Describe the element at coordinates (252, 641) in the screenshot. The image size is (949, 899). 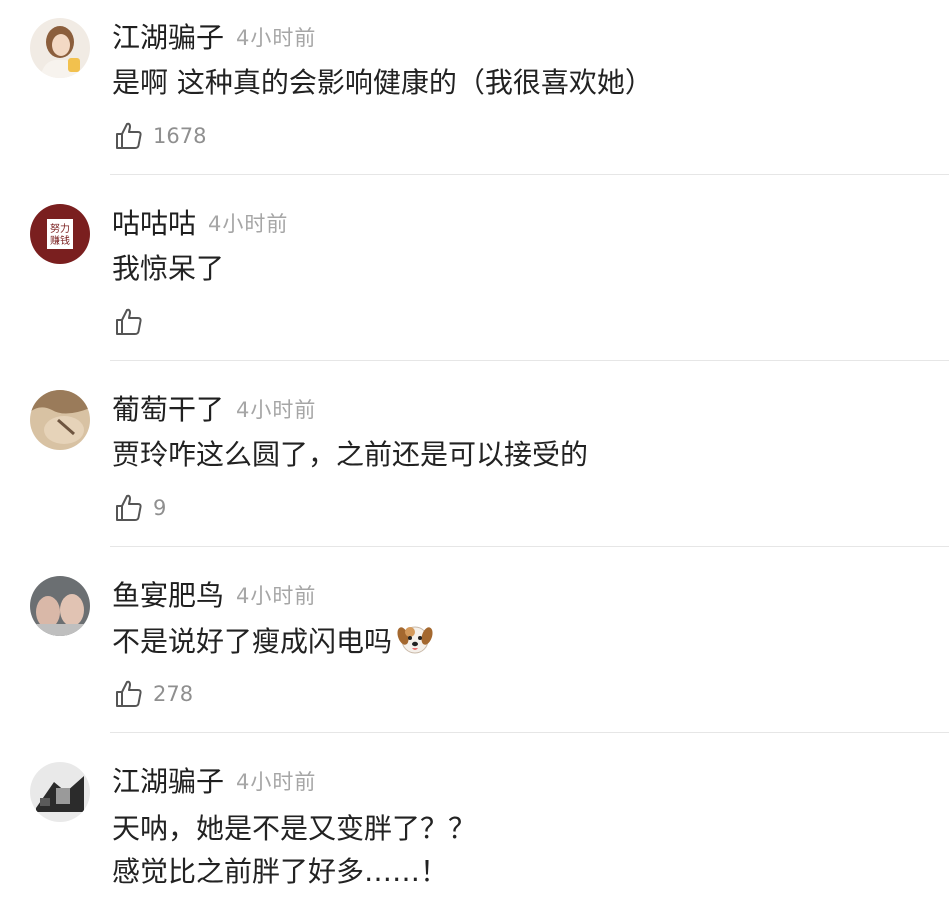
I see `comment-line-text: 不是说好了瘦成闪电吗` at that location.